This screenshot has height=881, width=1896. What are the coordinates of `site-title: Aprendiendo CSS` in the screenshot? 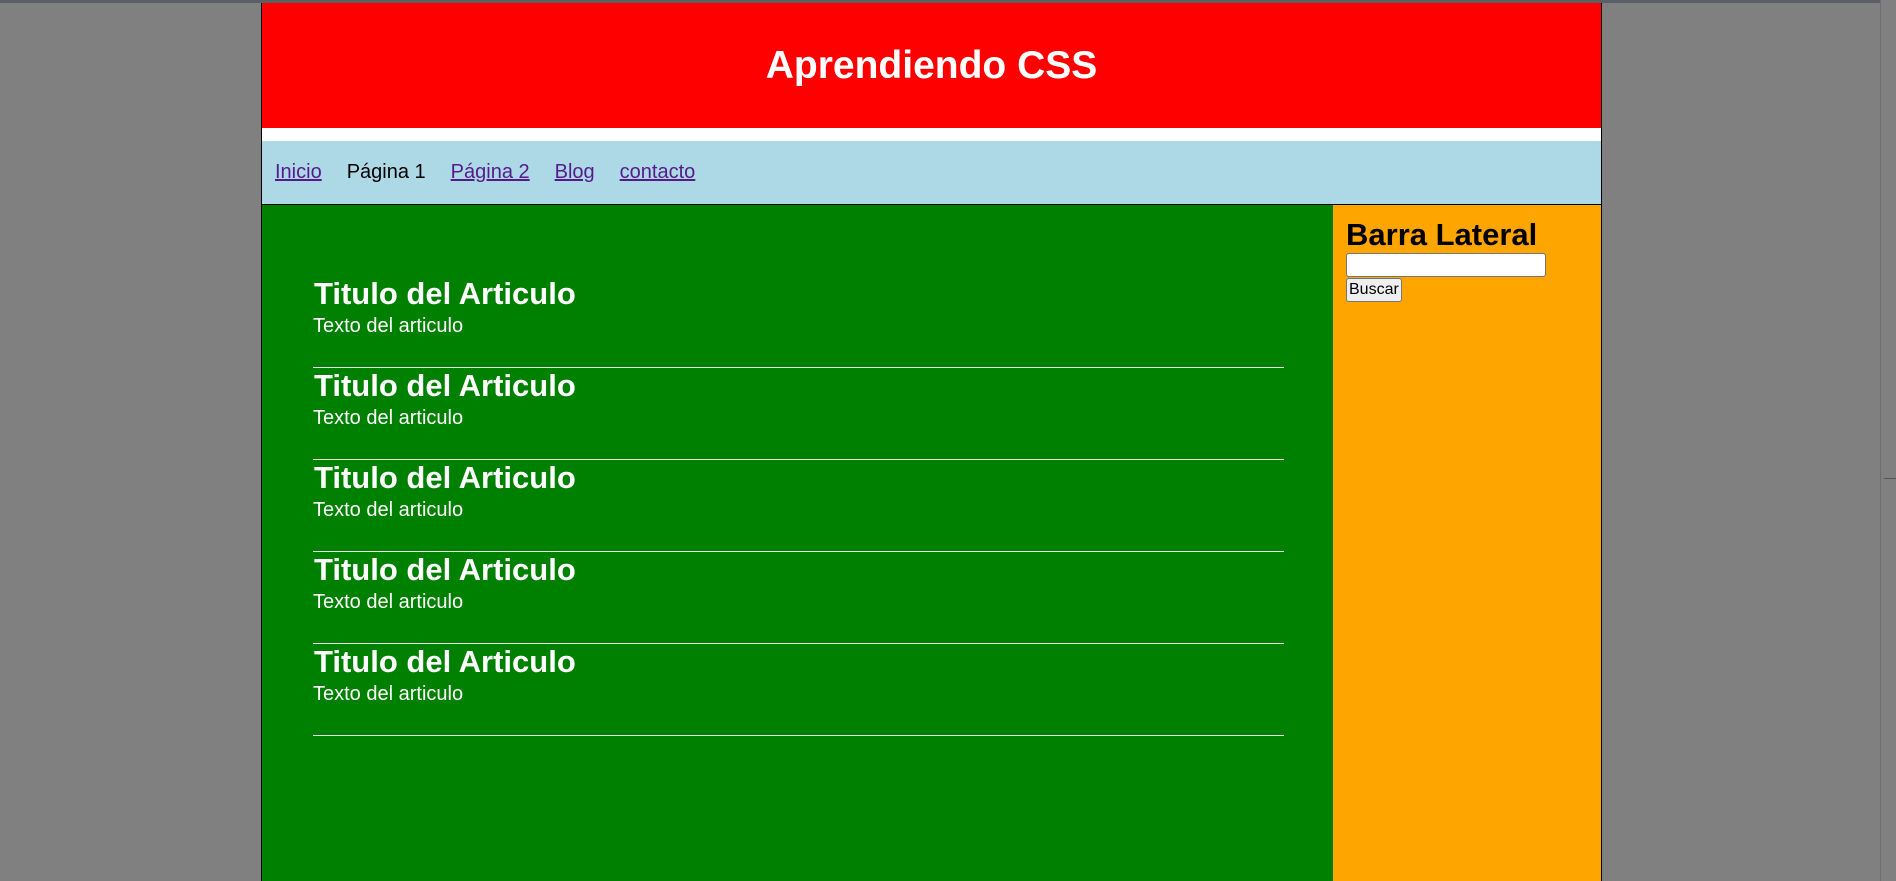 It's located at (931, 65).